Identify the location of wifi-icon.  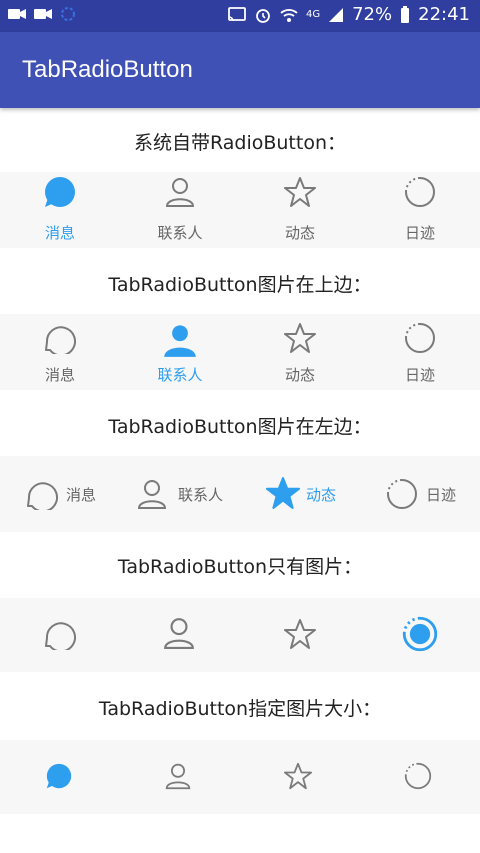
(289, 15).